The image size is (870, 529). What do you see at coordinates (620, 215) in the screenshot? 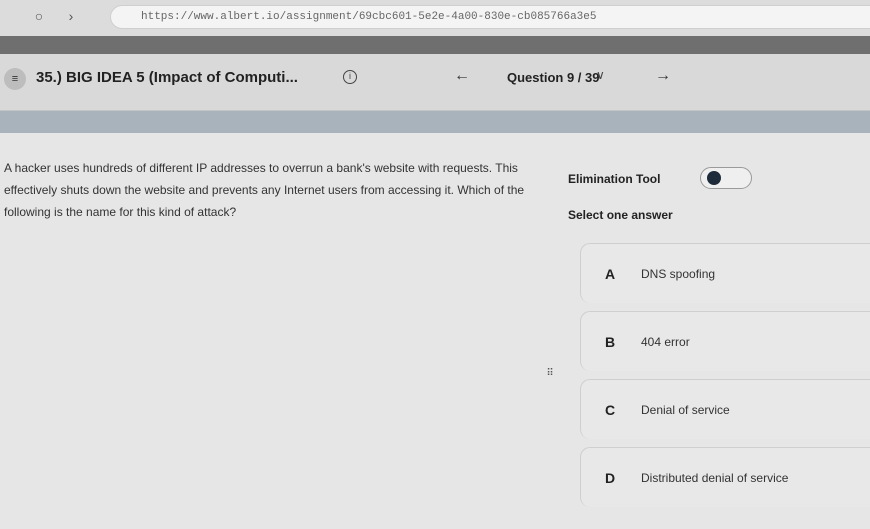
I see `select-answer-label: Select one answer` at bounding box center [620, 215].